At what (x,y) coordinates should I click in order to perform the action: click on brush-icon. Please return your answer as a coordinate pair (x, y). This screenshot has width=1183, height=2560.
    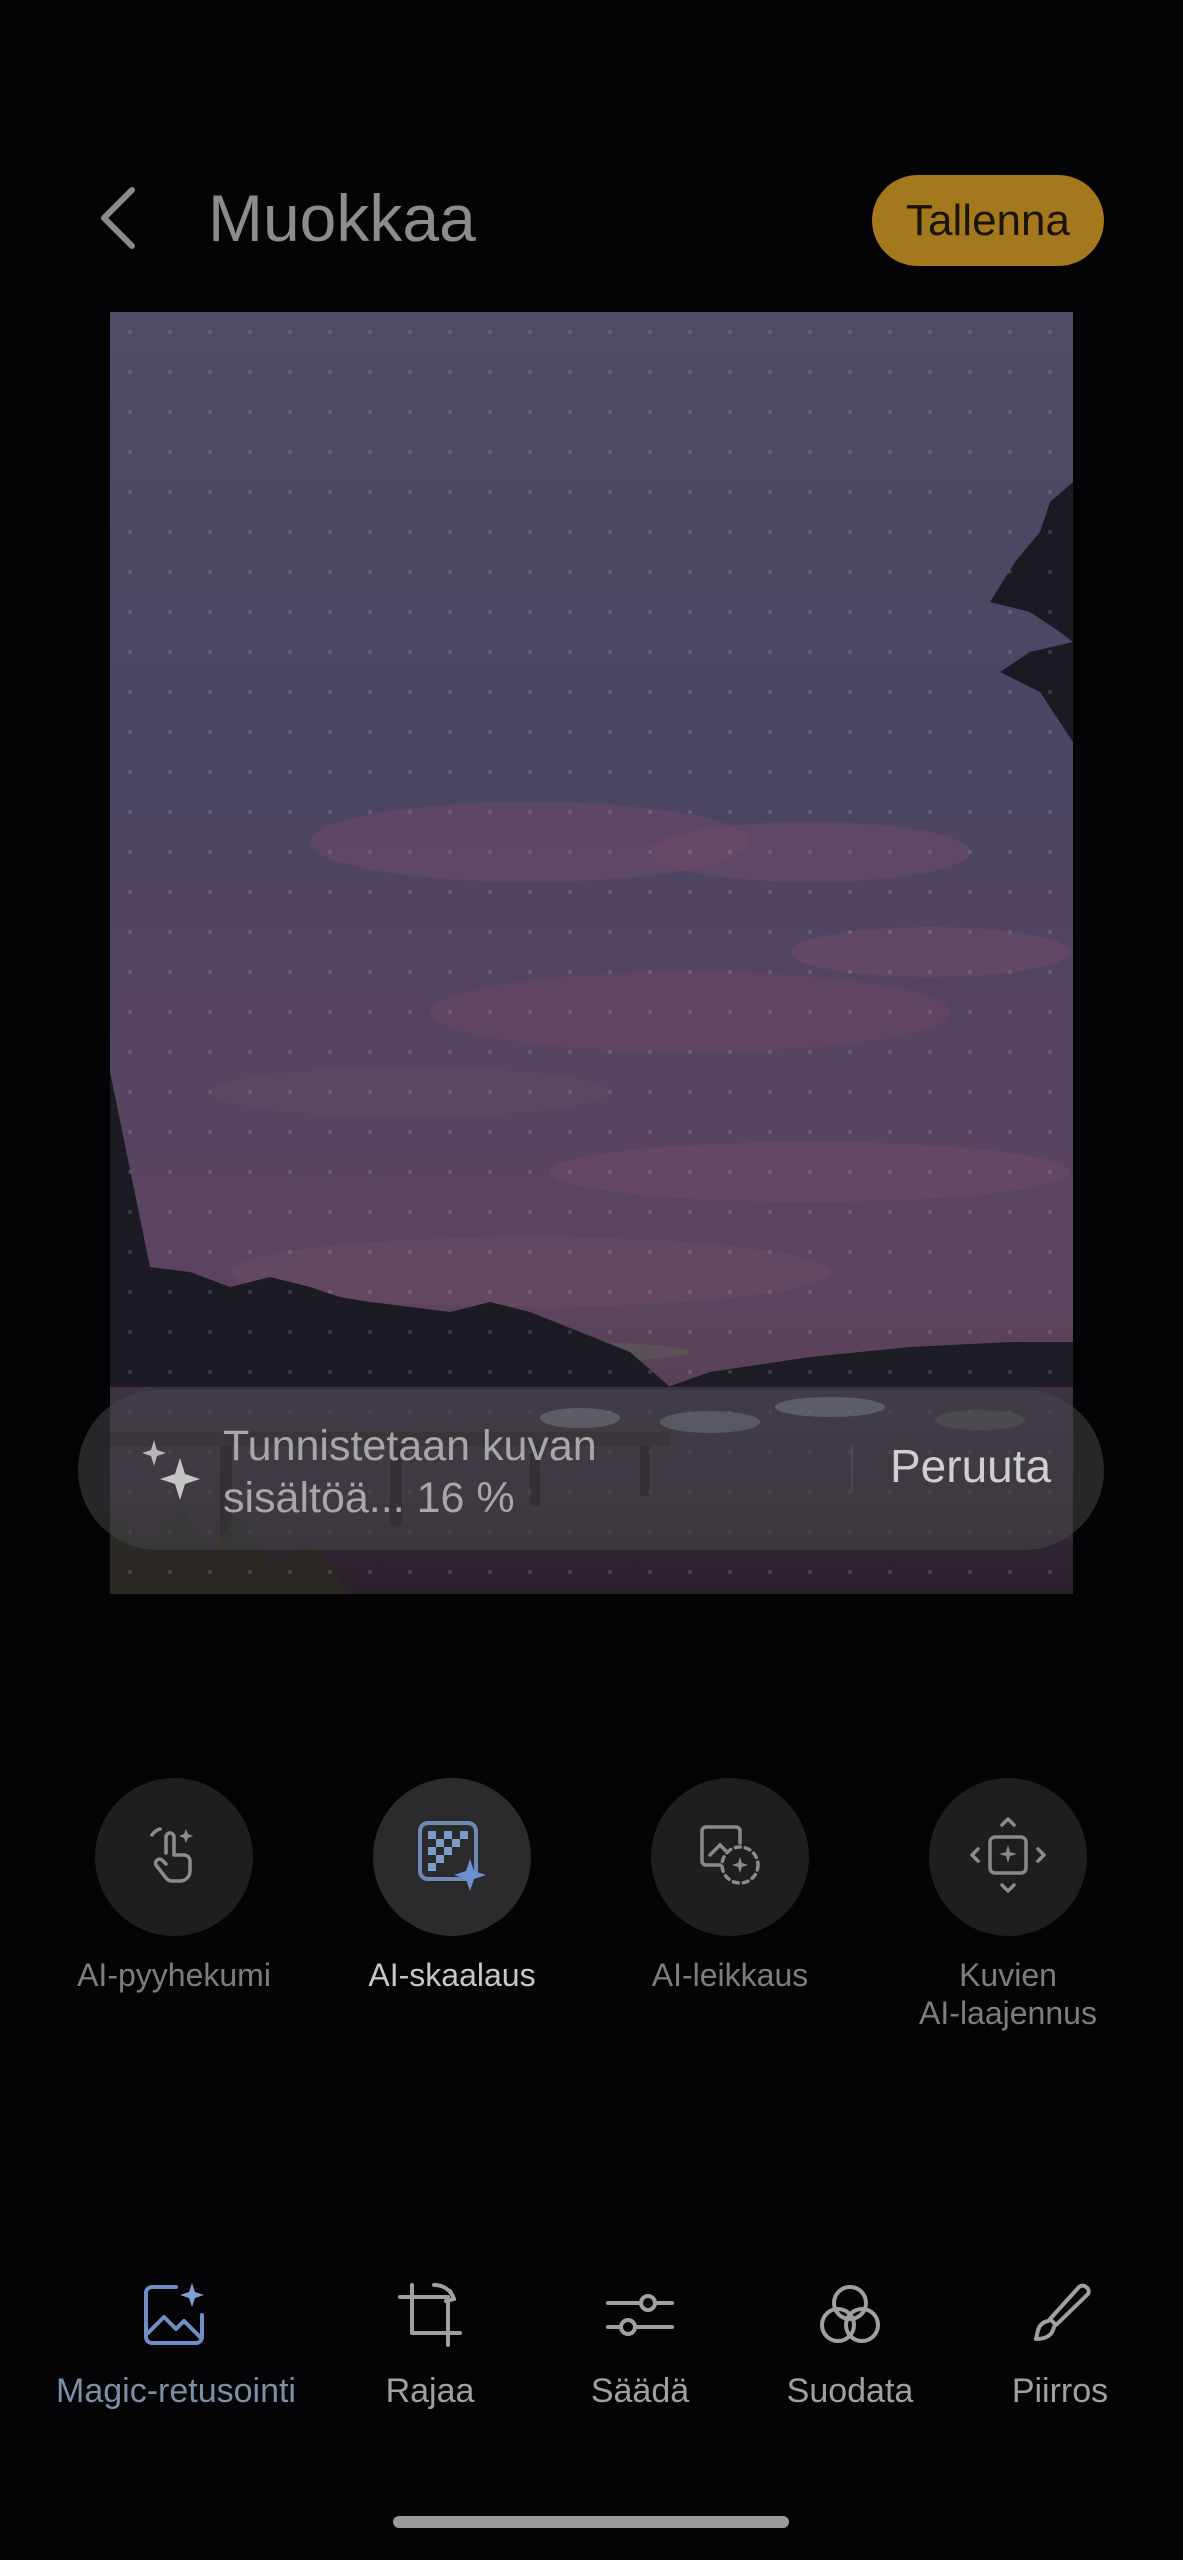
    Looking at the image, I should click on (1060, 2315).